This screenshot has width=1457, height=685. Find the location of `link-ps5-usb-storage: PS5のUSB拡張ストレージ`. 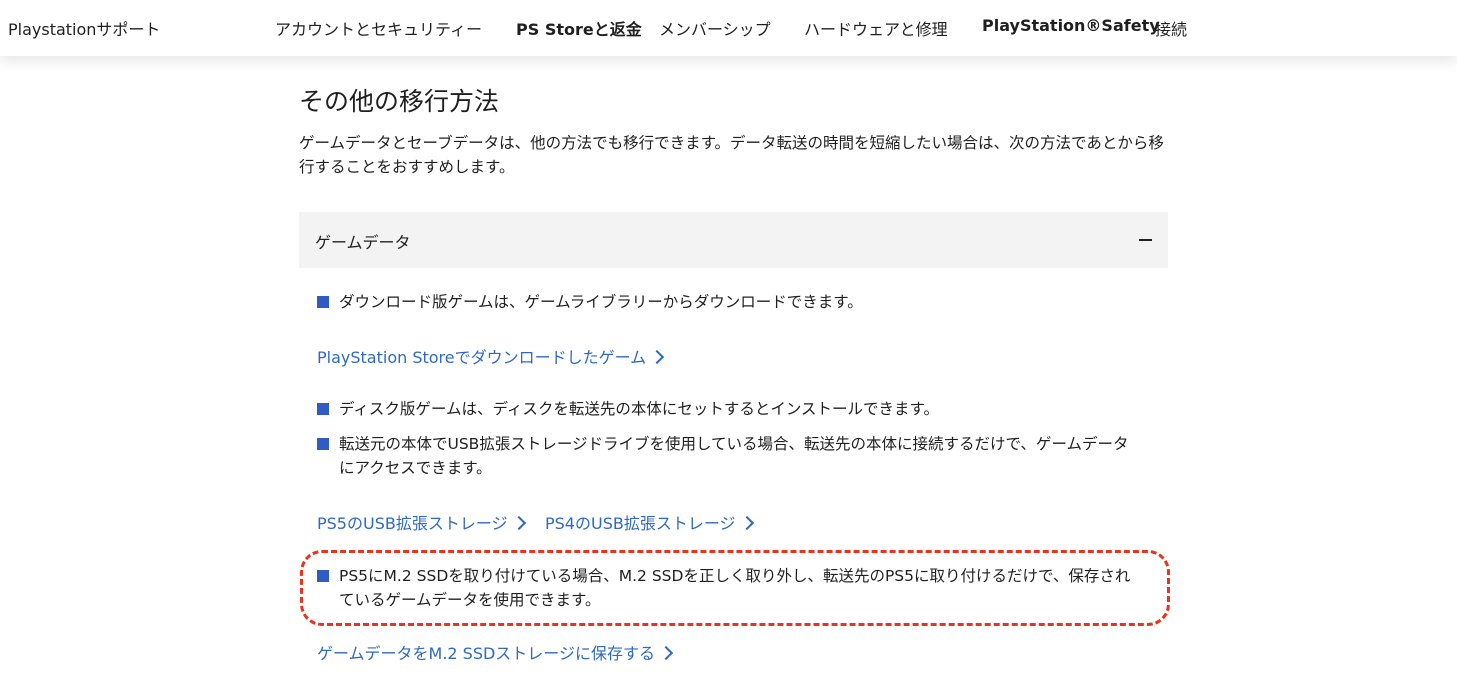

link-ps5-usb-storage: PS5のUSB拡張ストレージ is located at coordinates (421, 522).